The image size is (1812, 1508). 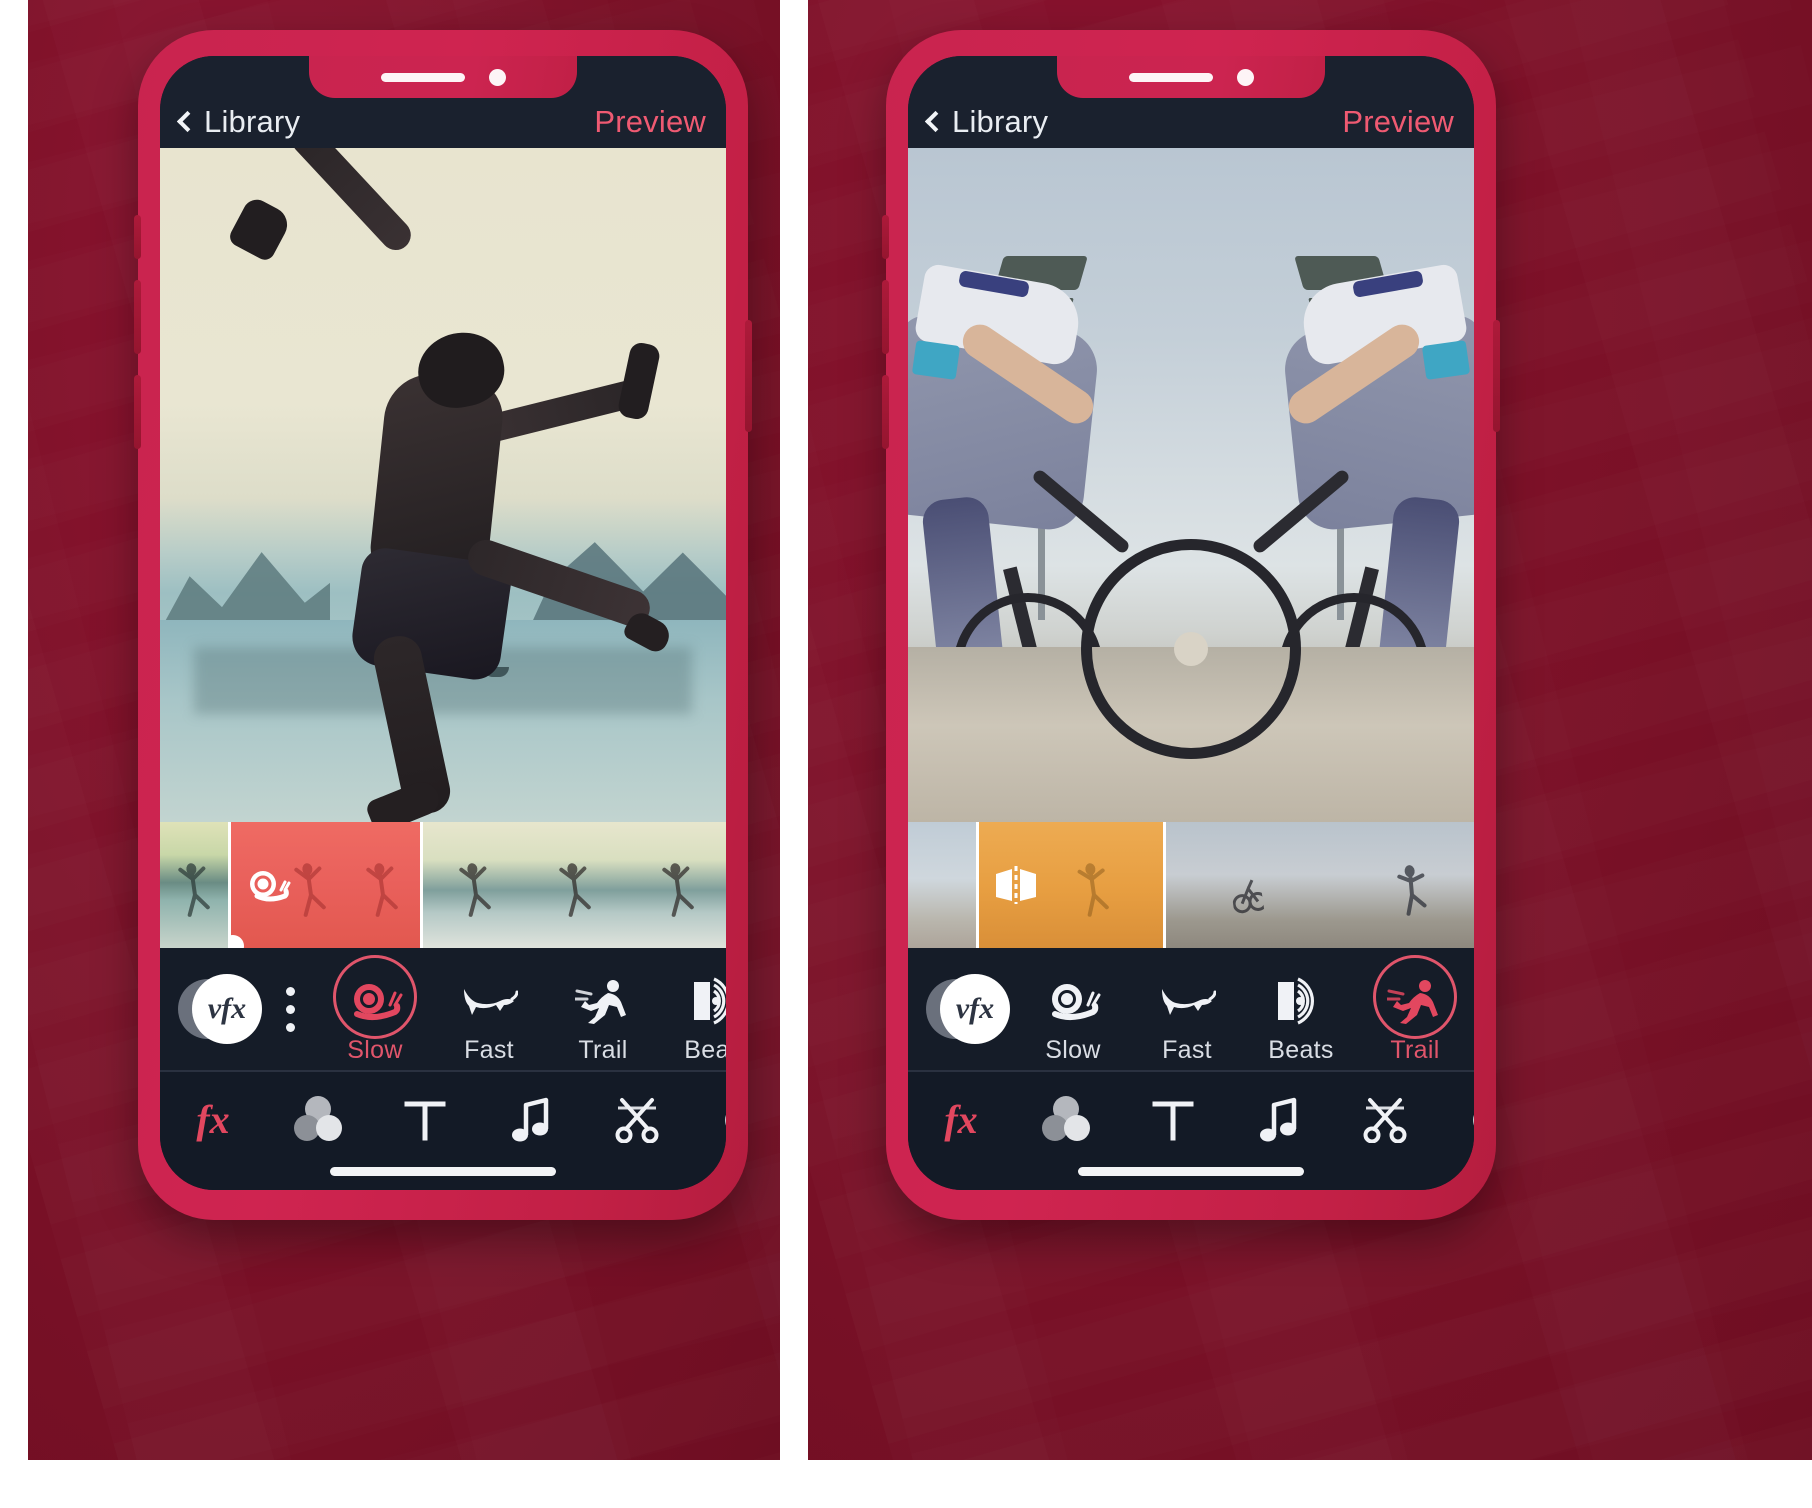 I want to click on left-hand, so click(x=260, y=229).